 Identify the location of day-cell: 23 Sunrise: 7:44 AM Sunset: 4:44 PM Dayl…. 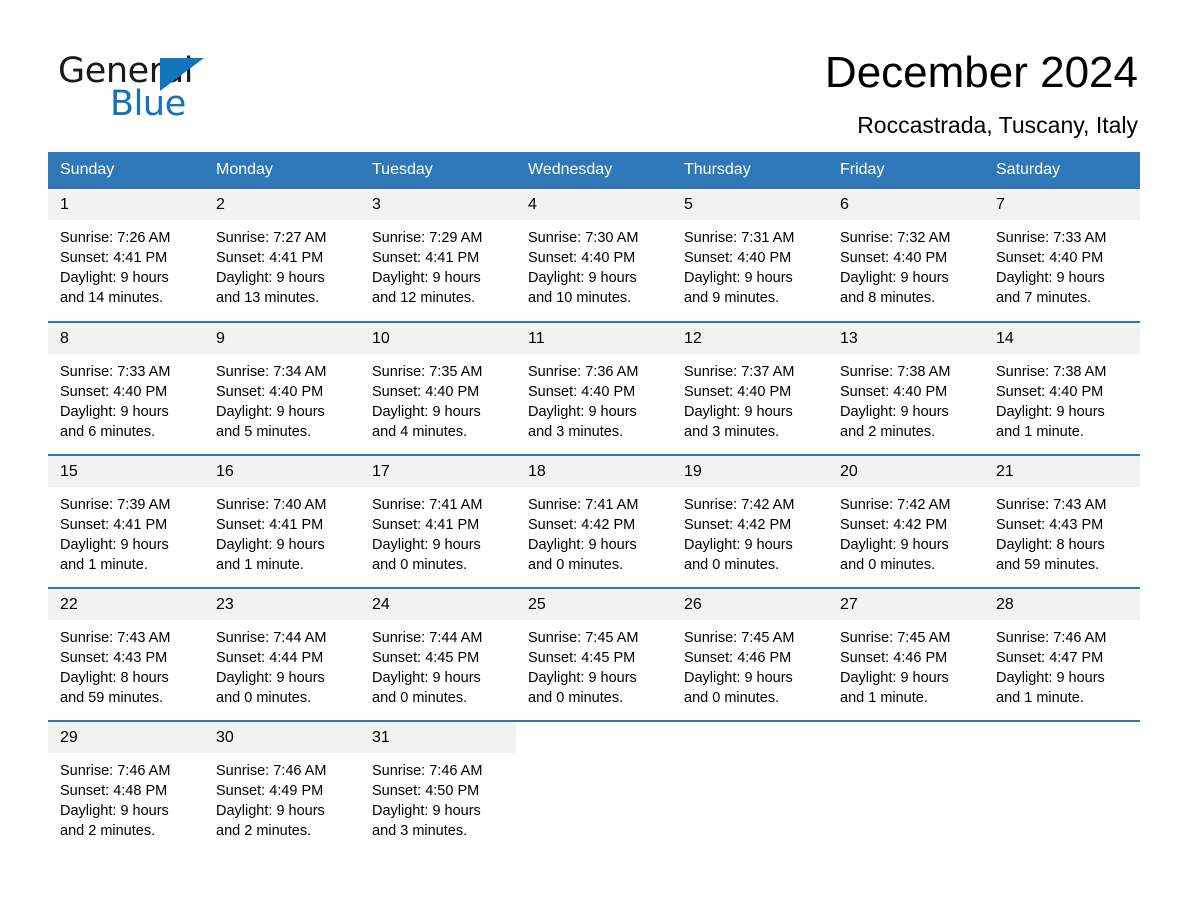
(282, 654).